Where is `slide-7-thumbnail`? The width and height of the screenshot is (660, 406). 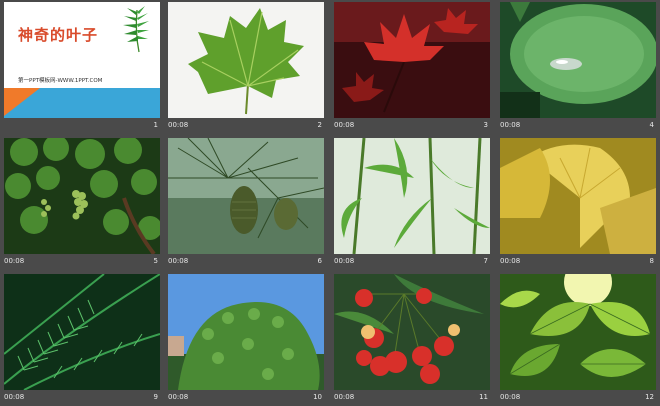 slide-7-thumbnail is located at coordinates (412, 196).